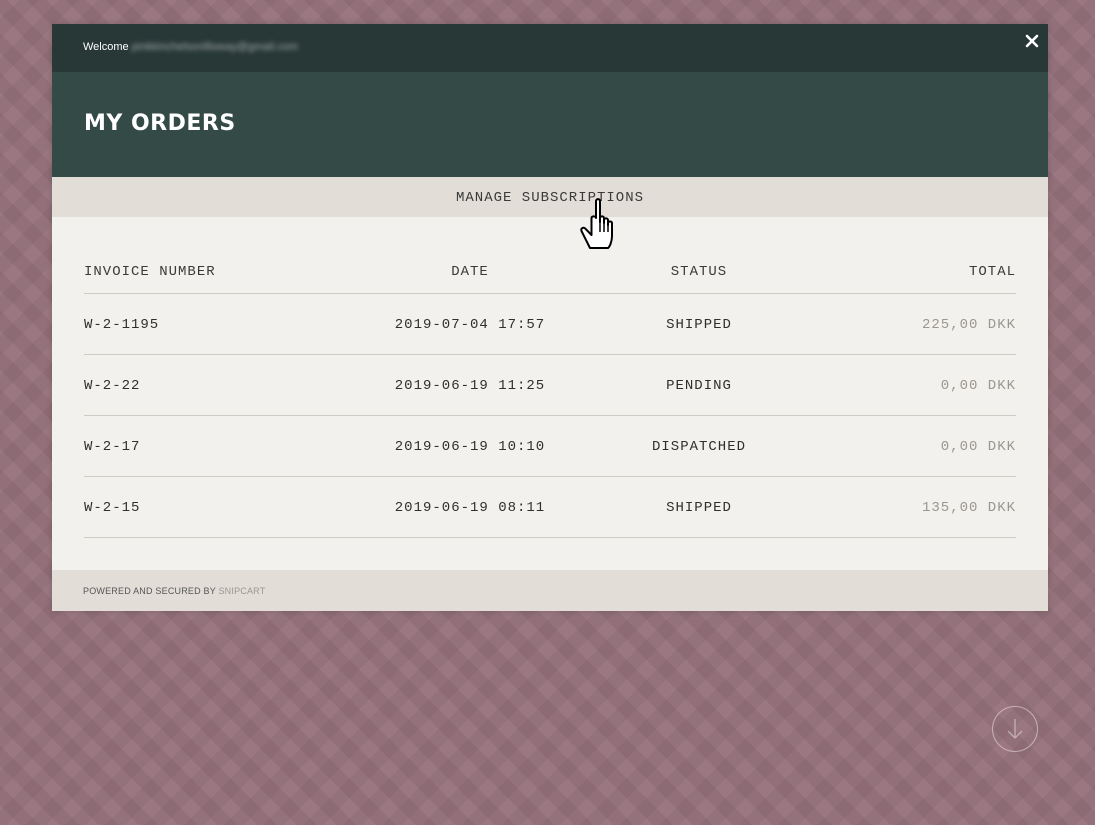  Describe the element at coordinates (550, 385) in the screenshot. I see `table-row: W-2-22 2019-06-19 11:25 PENDING 0,00 DKK` at that location.